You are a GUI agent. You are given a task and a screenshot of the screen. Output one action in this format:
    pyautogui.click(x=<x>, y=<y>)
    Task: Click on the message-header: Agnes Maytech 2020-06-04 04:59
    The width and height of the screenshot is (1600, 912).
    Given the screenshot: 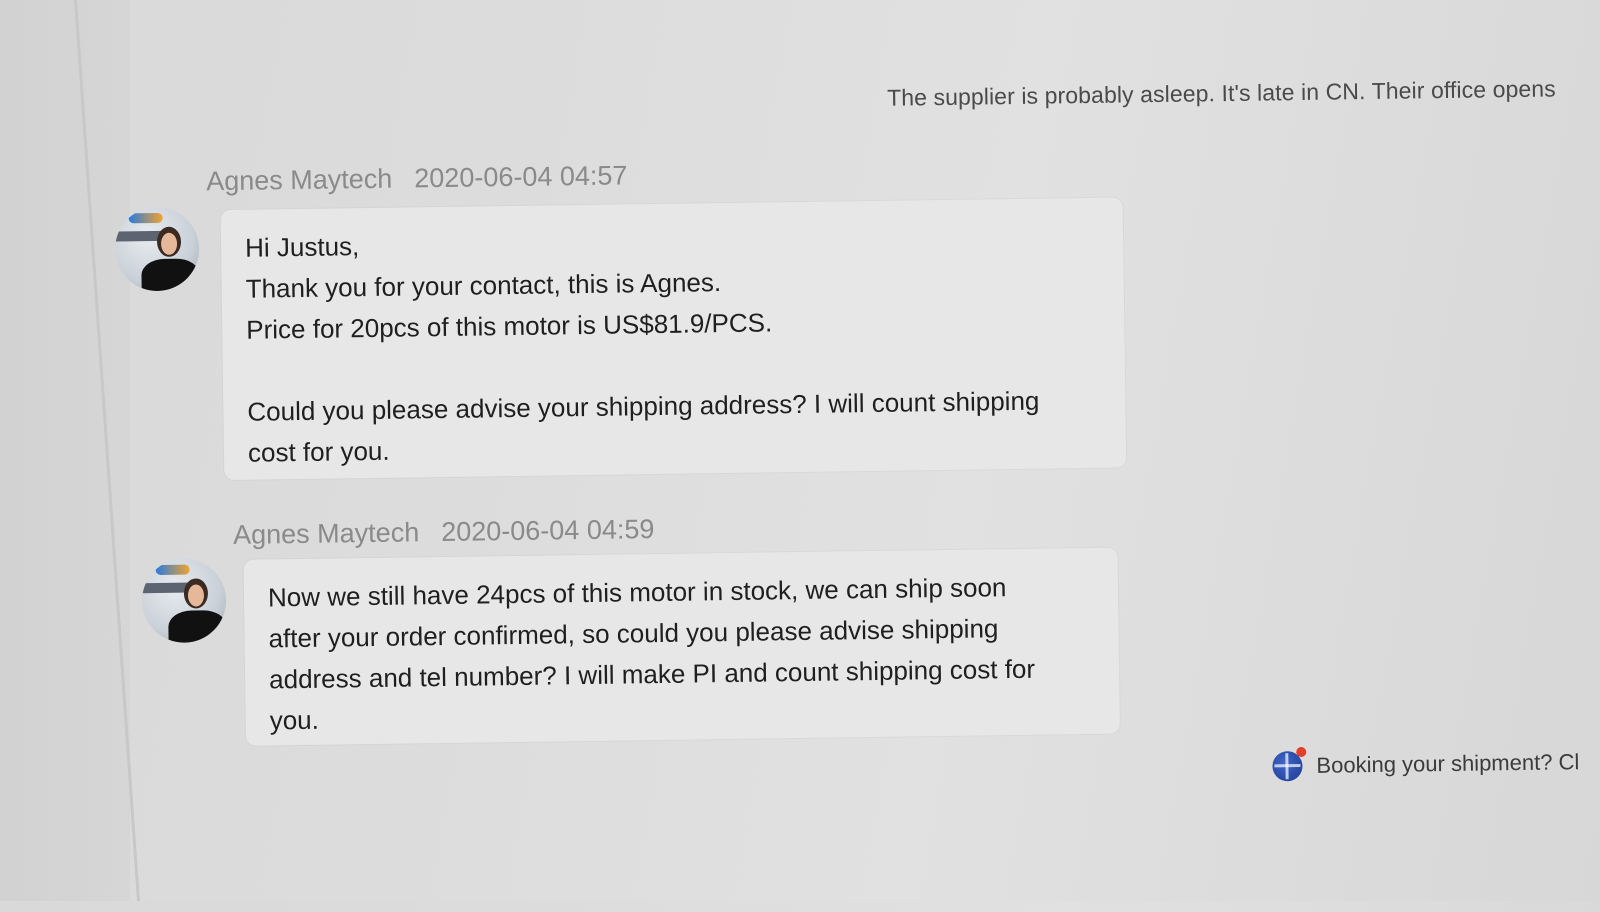 What is the action you would take?
    pyautogui.click(x=444, y=532)
    